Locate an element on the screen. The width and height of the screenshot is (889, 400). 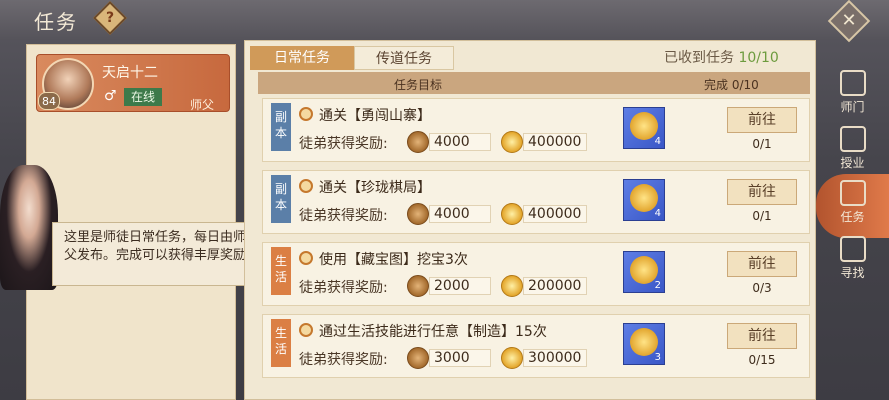
book-icon is located at coordinates (852, 139).